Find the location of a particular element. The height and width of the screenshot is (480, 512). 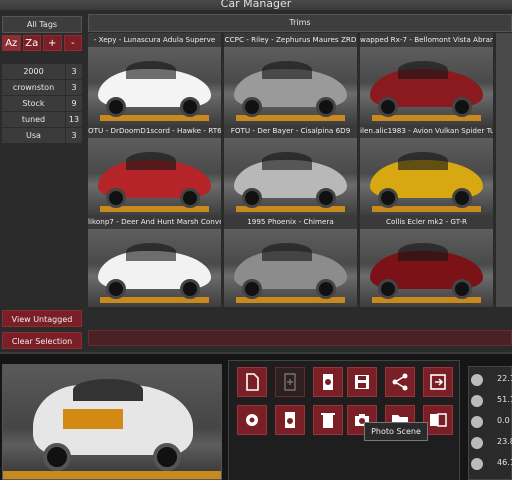

stat-row: 46.1 is located at coordinates (490, 464).